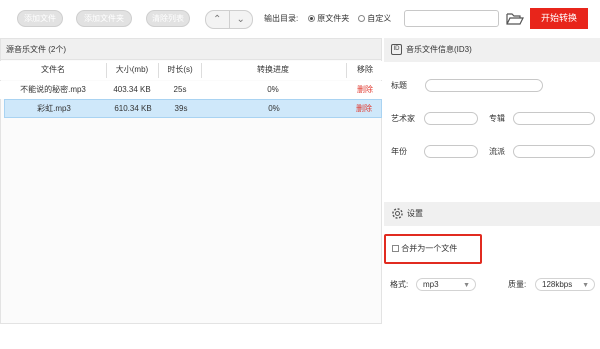 This screenshot has height=349, width=600. I want to click on genre-input, so click(554, 151).